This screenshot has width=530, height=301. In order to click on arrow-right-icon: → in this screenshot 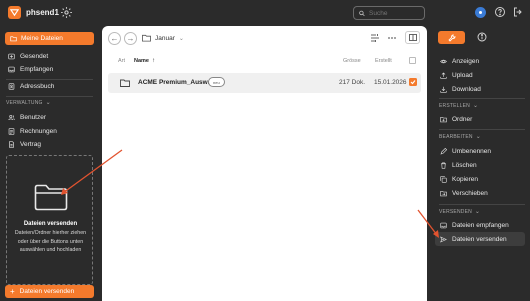, I will do `click(130, 38)`.